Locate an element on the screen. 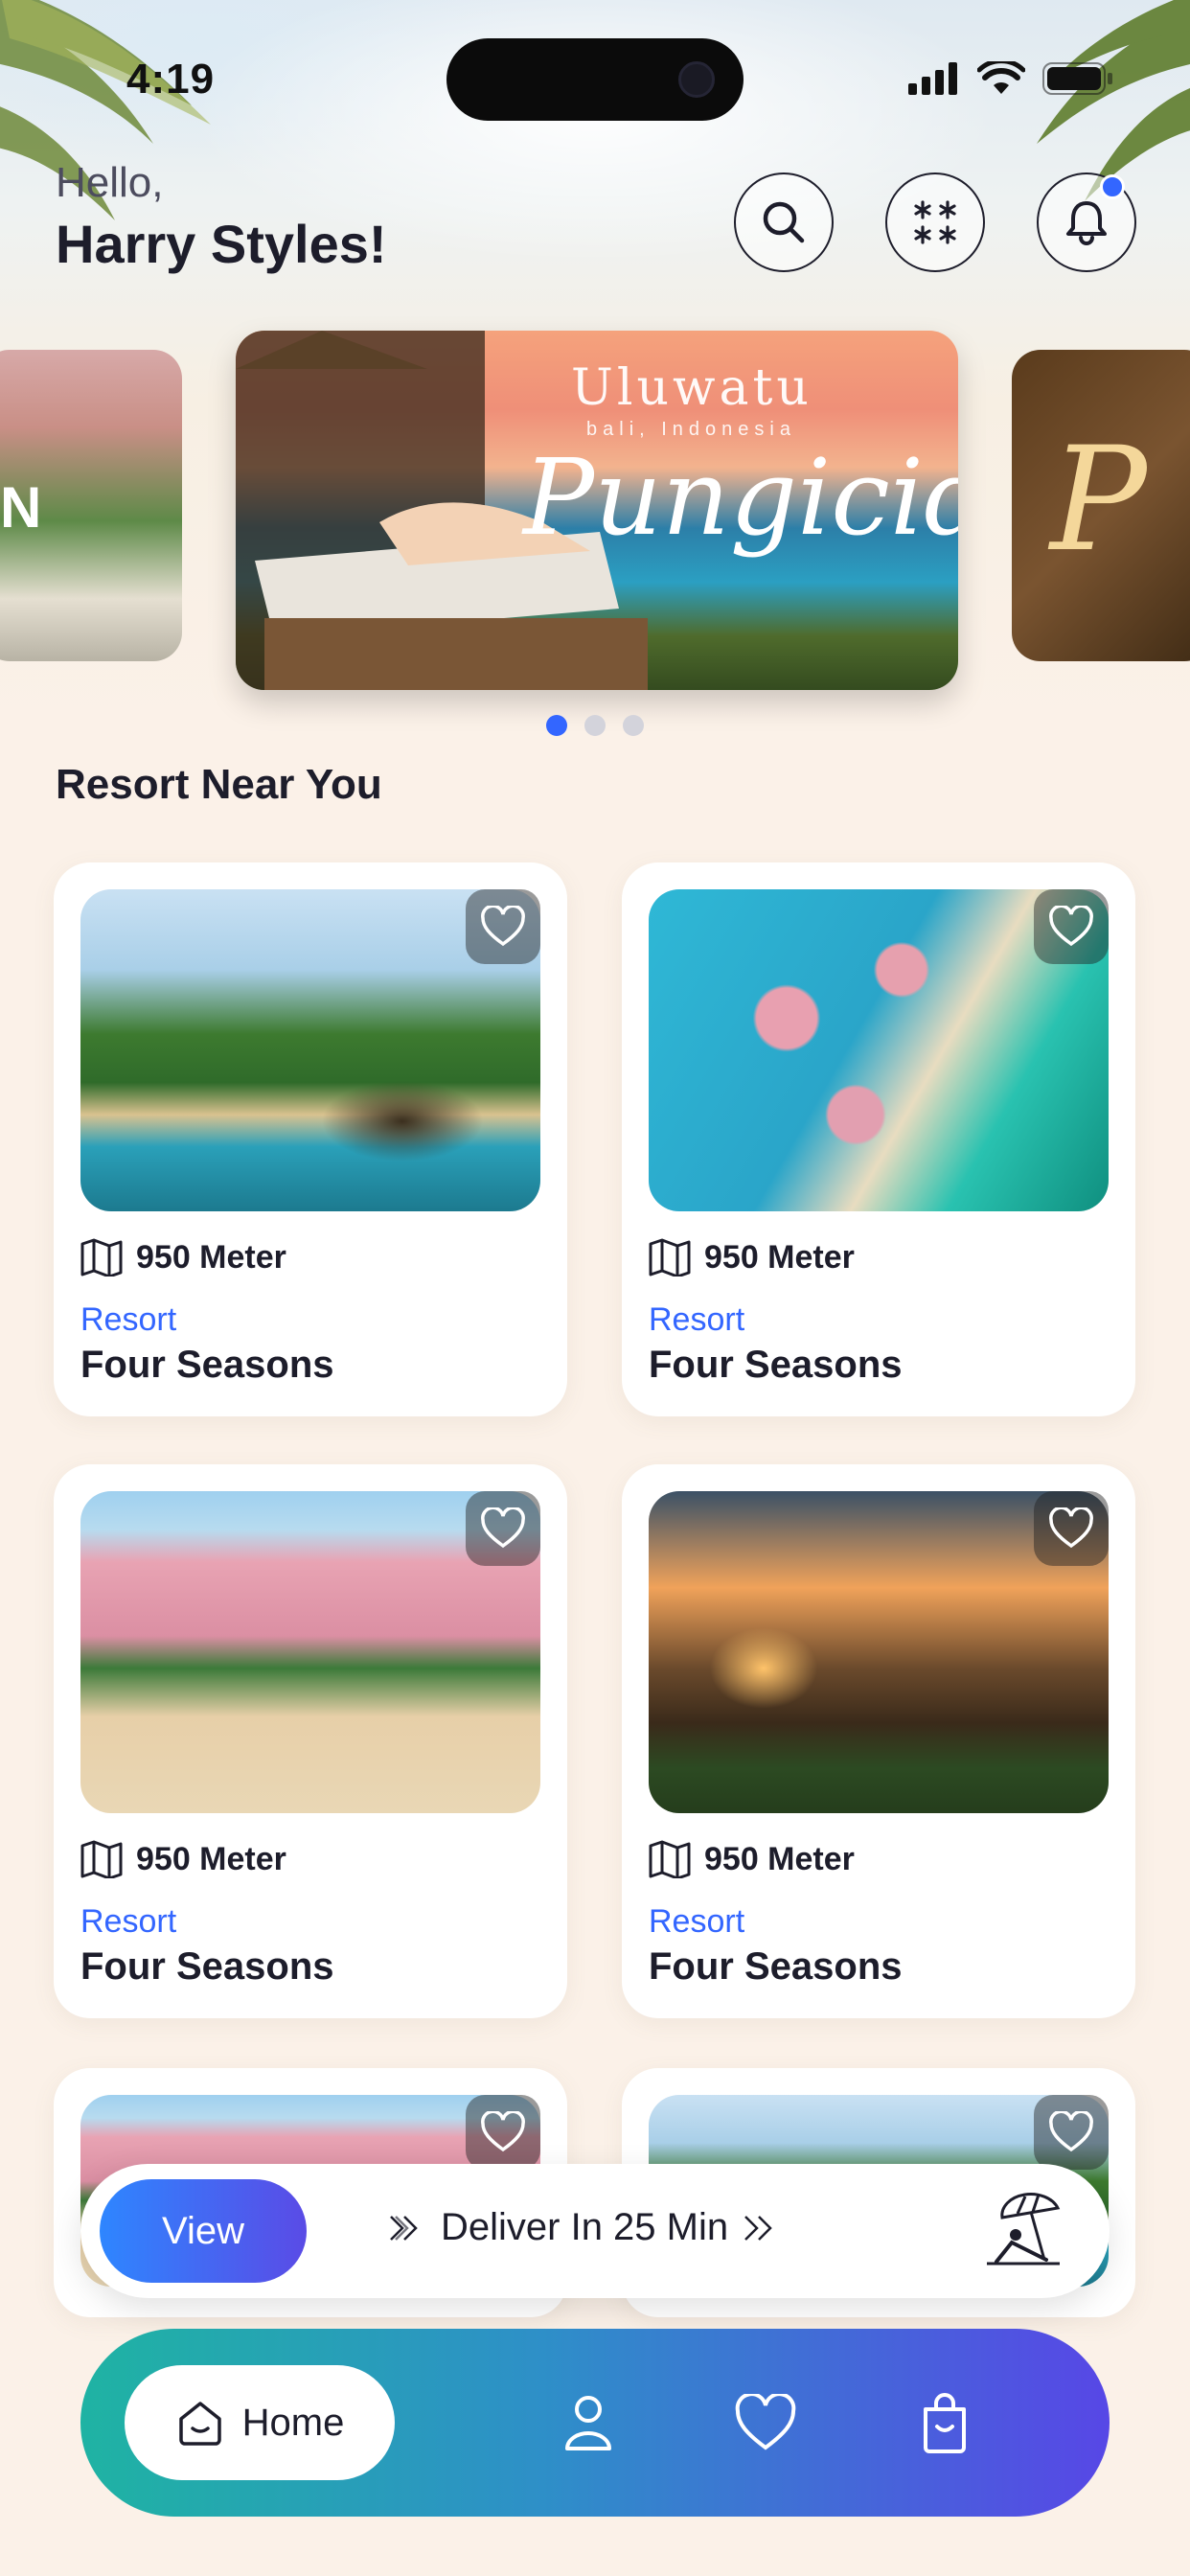 This screenshot has height=2576, width=1190. delivery-text: Deliver In 25 Min is located at coordinates (585, 2227).